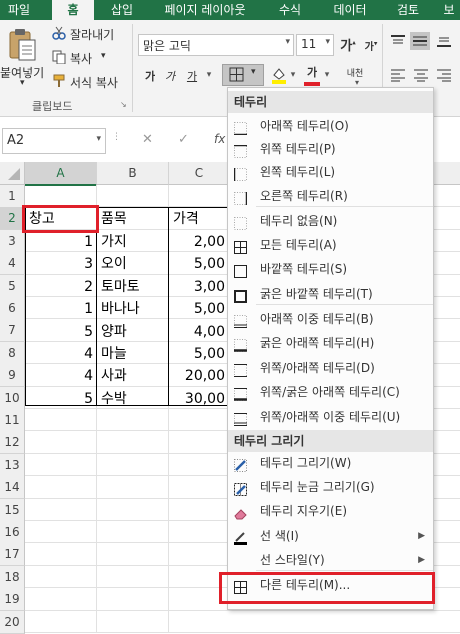 Image resolution: width=460 pixels, height=634 pixels. I want to click on font-size-combo: 11 ▾, so click(315, 45).